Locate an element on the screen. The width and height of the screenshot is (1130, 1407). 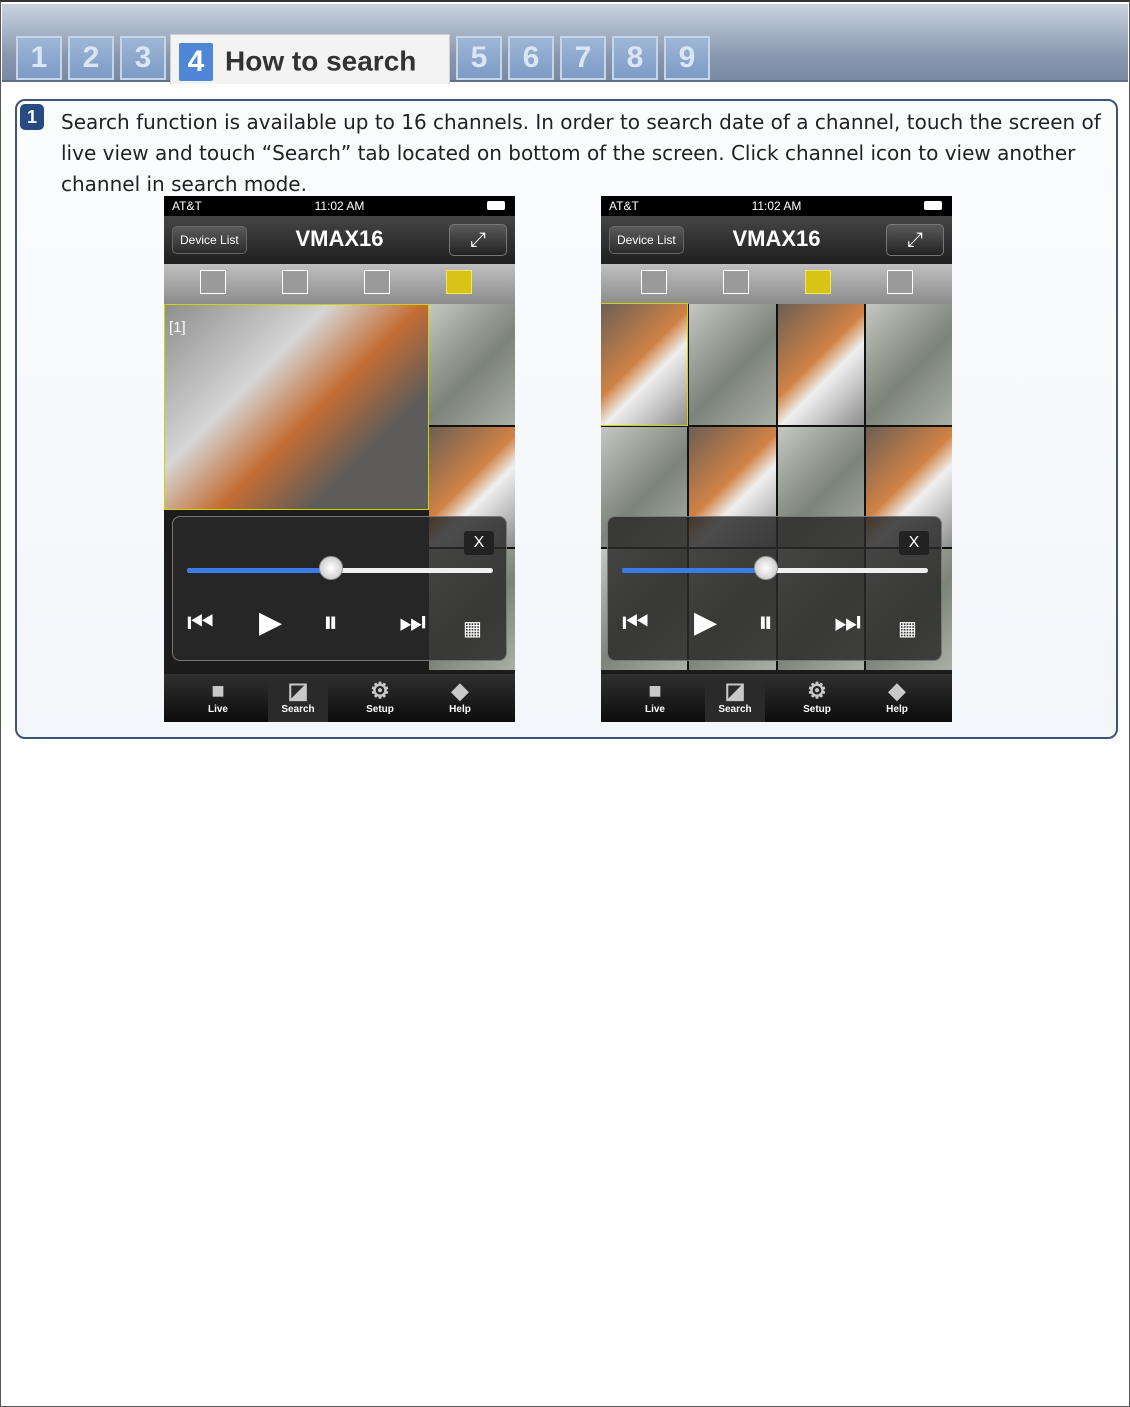
phone-screenshot-grid-view: AT&T 11:02 AM Device List VMAX16 ⤢ X ⏮ ▶ is located at coordinates (776, 459).